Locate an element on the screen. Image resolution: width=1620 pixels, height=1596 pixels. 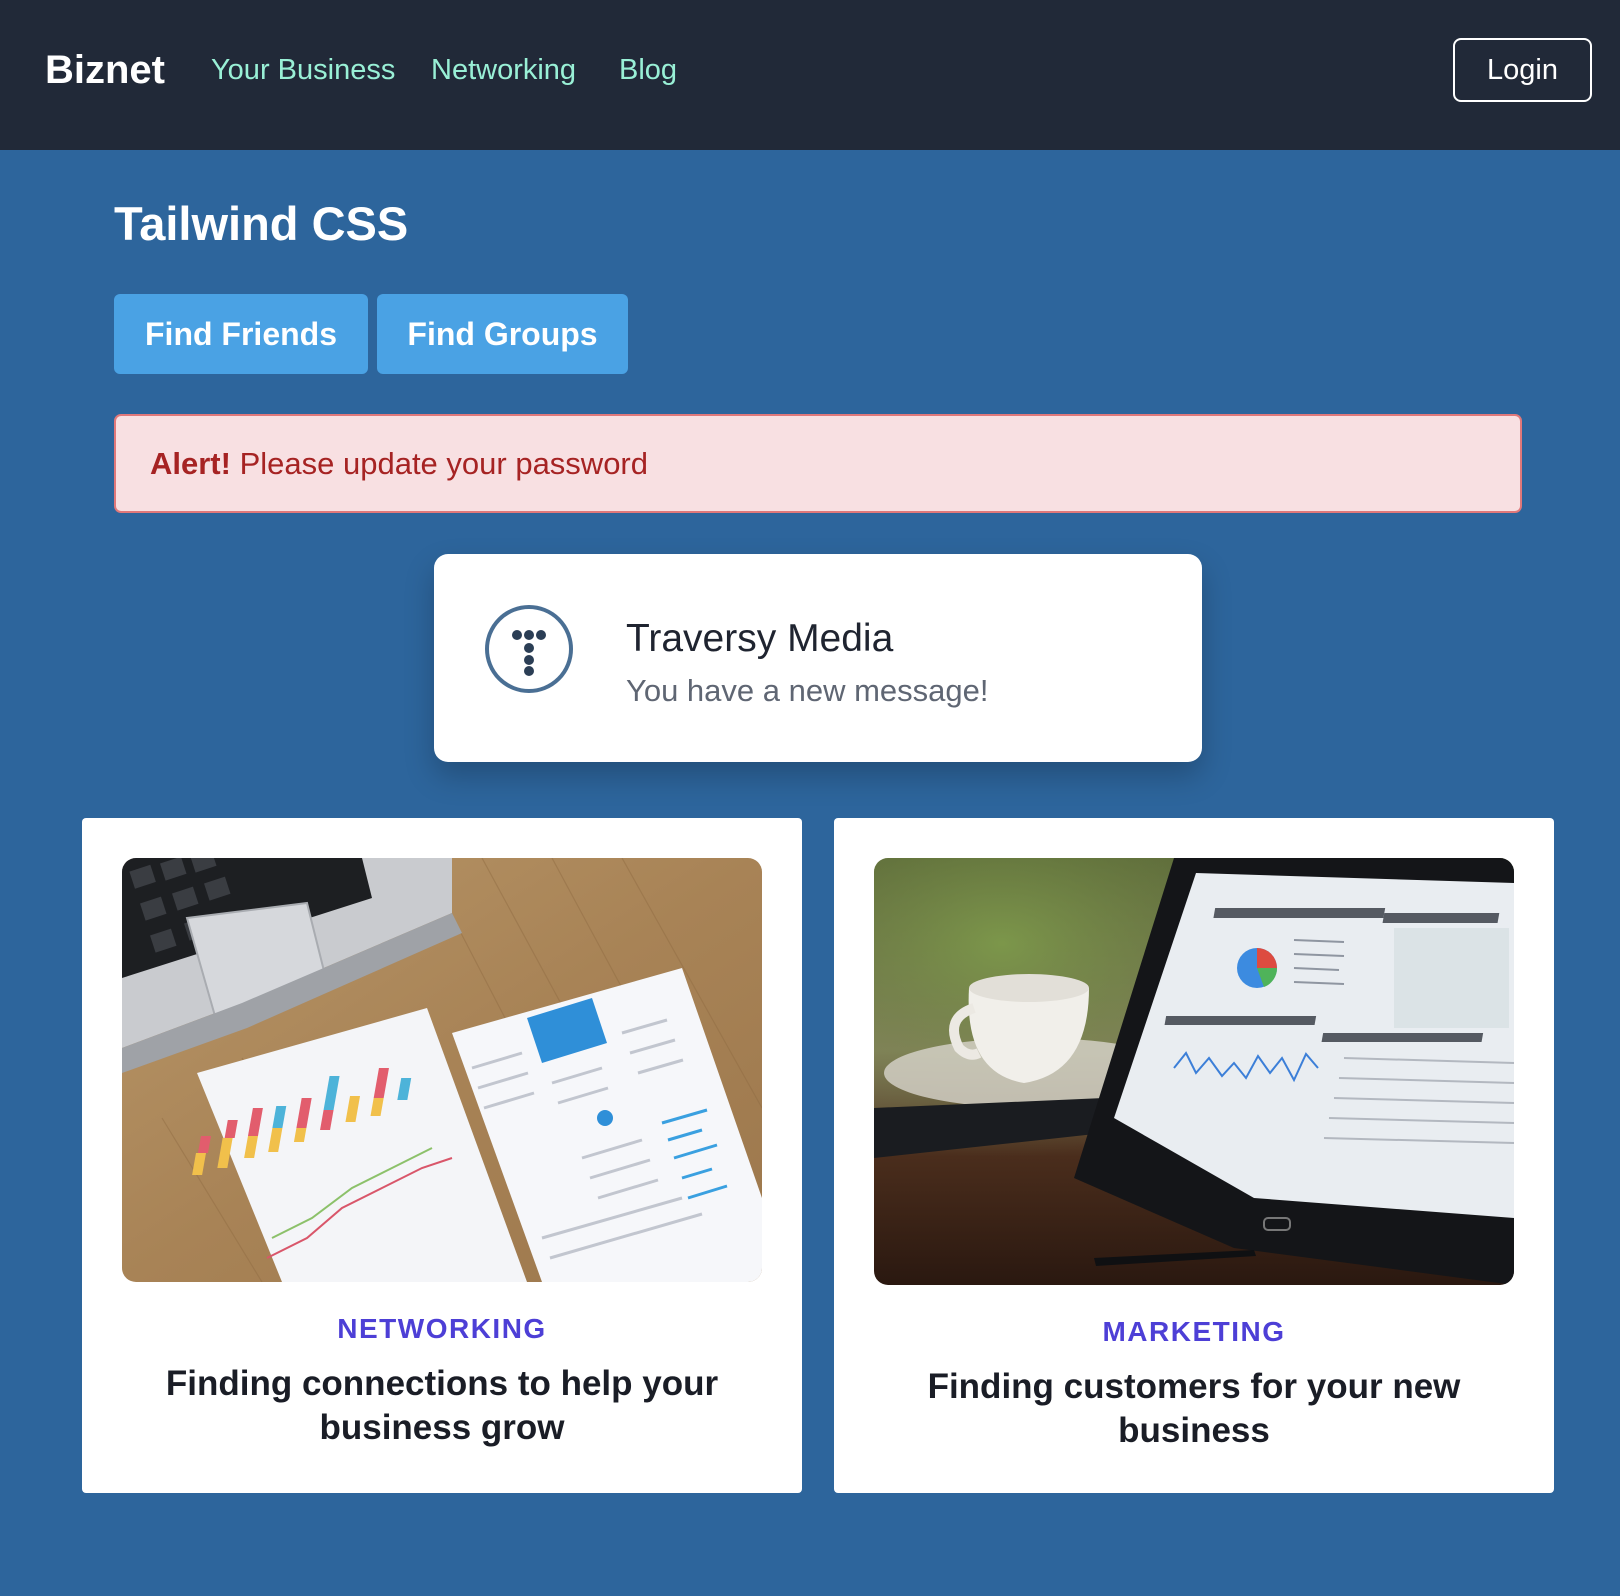
login-button: Login is located at coordinates (1522, 70).